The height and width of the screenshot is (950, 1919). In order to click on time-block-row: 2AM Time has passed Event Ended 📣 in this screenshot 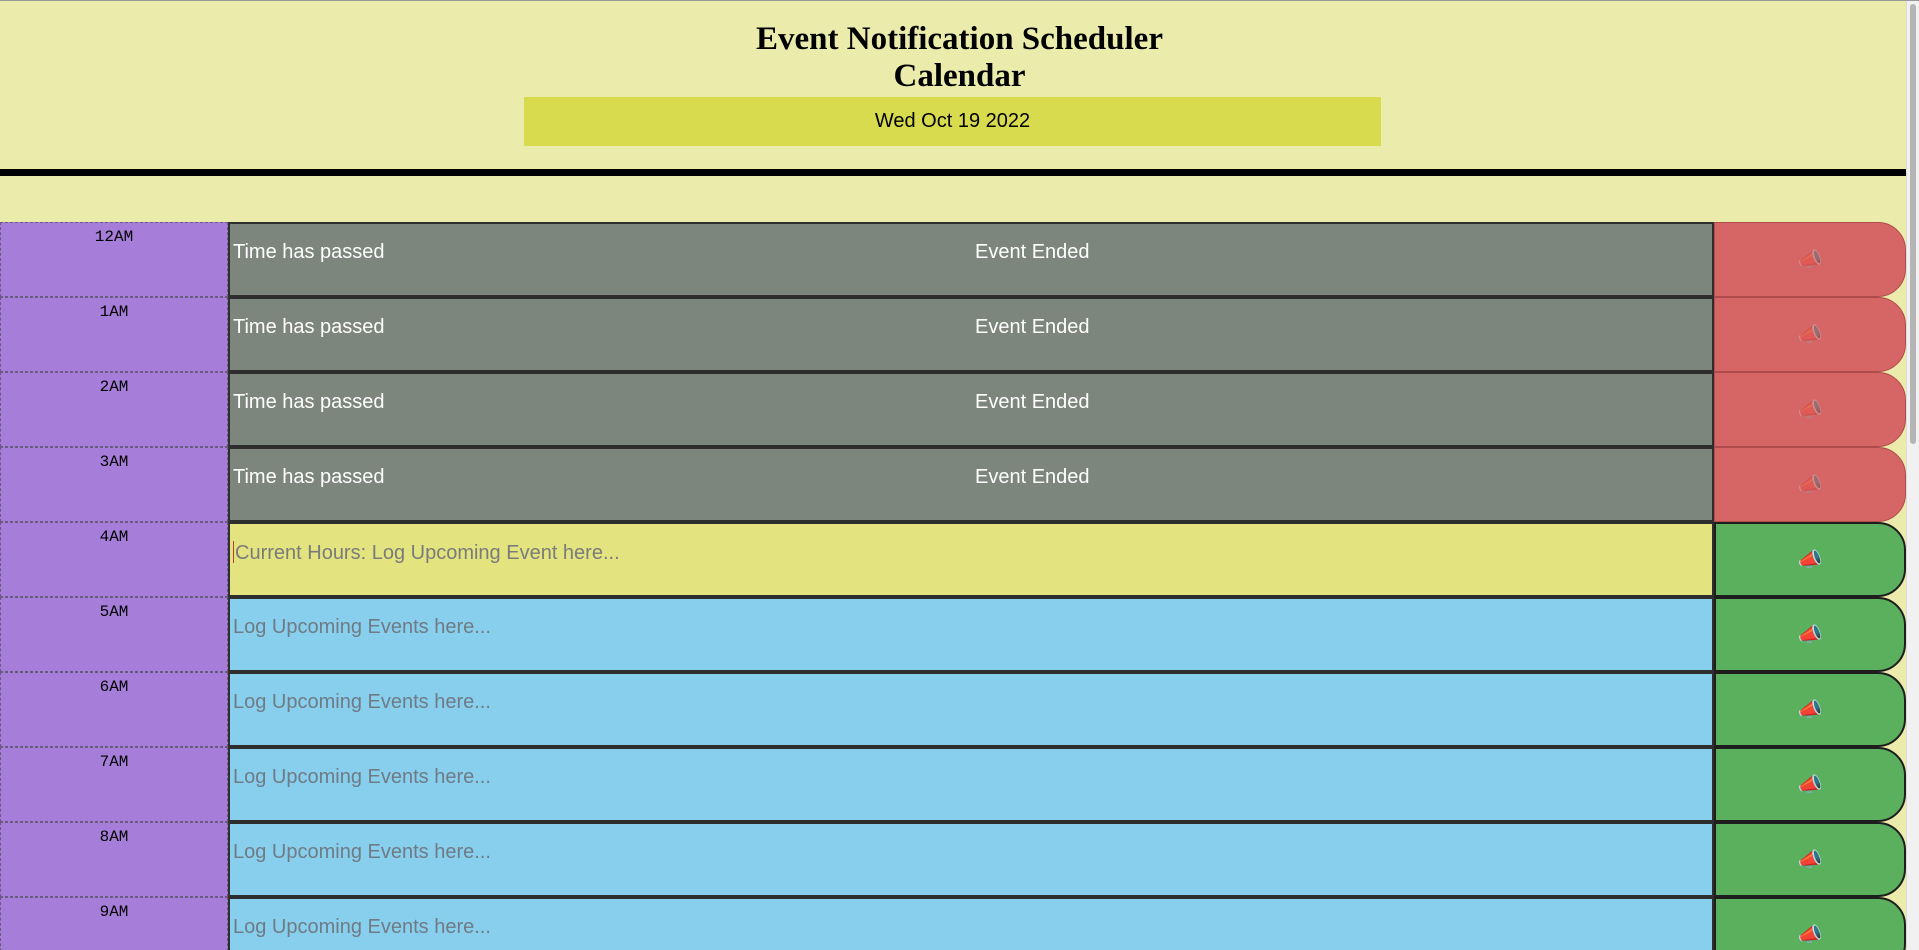, I will do `click(953, 409)`.